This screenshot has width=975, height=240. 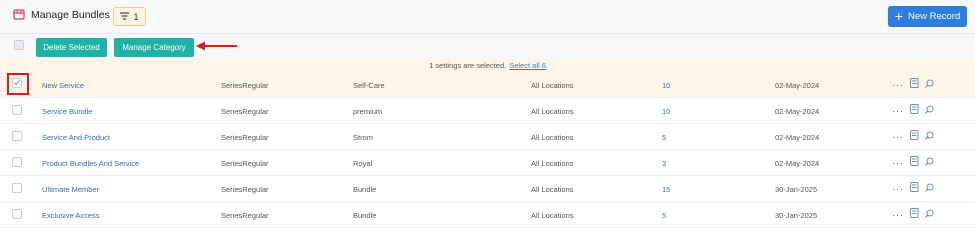 I want to click on manage-category-button: Manage Category, so click(x=154, y=47).